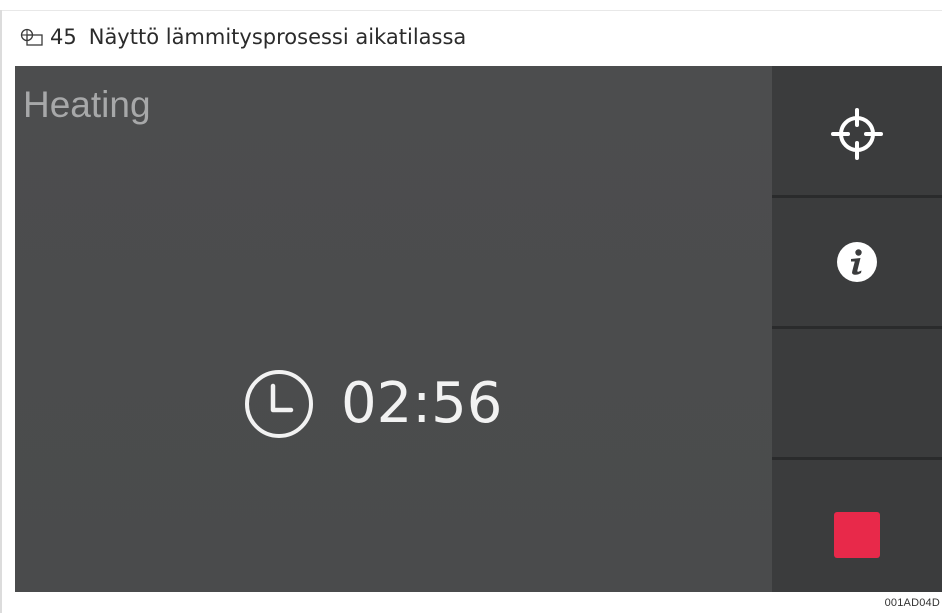 This screenshot has width=942, height=613. I want to click on figure-number: 45, so click(63, 36).